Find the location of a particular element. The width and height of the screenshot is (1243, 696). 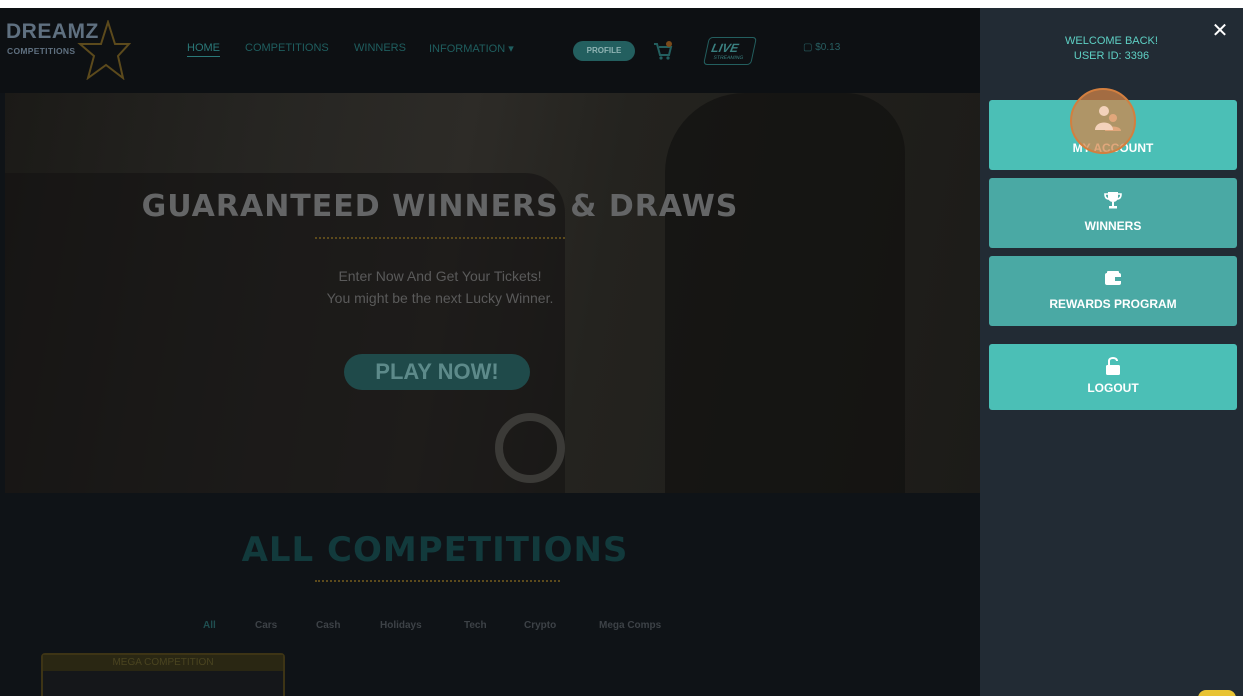

section-divider is located at coordinates (437, 581).